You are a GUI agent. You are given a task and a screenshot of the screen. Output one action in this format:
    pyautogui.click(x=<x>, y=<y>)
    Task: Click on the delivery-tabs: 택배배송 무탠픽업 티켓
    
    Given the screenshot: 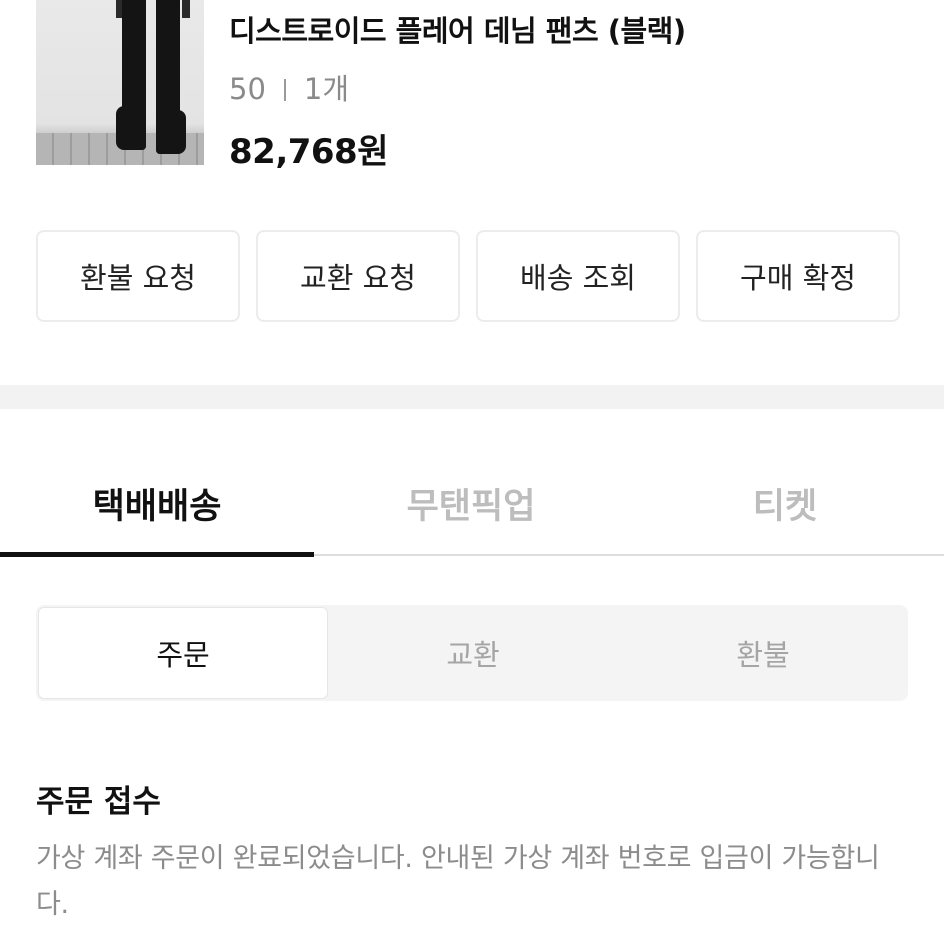 What is the action you would take?
    pyautogui.click(x=472, y=508)
    